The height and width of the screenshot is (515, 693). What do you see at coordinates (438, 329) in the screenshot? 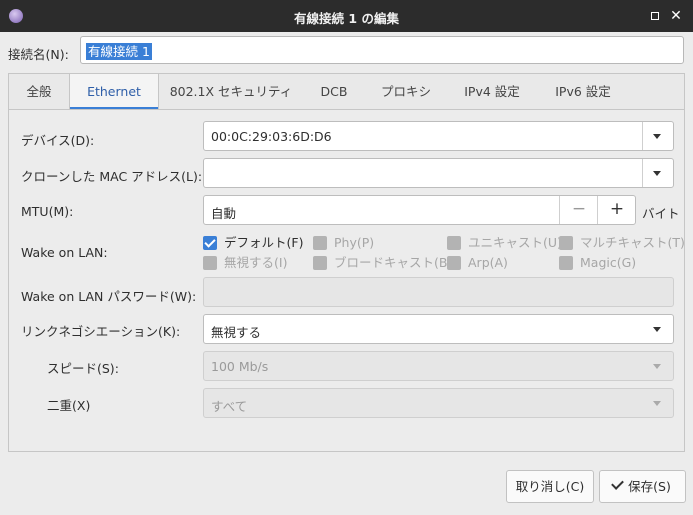
I see `link-negotiation-combo: 無視する` at bounding box center [438, 329].